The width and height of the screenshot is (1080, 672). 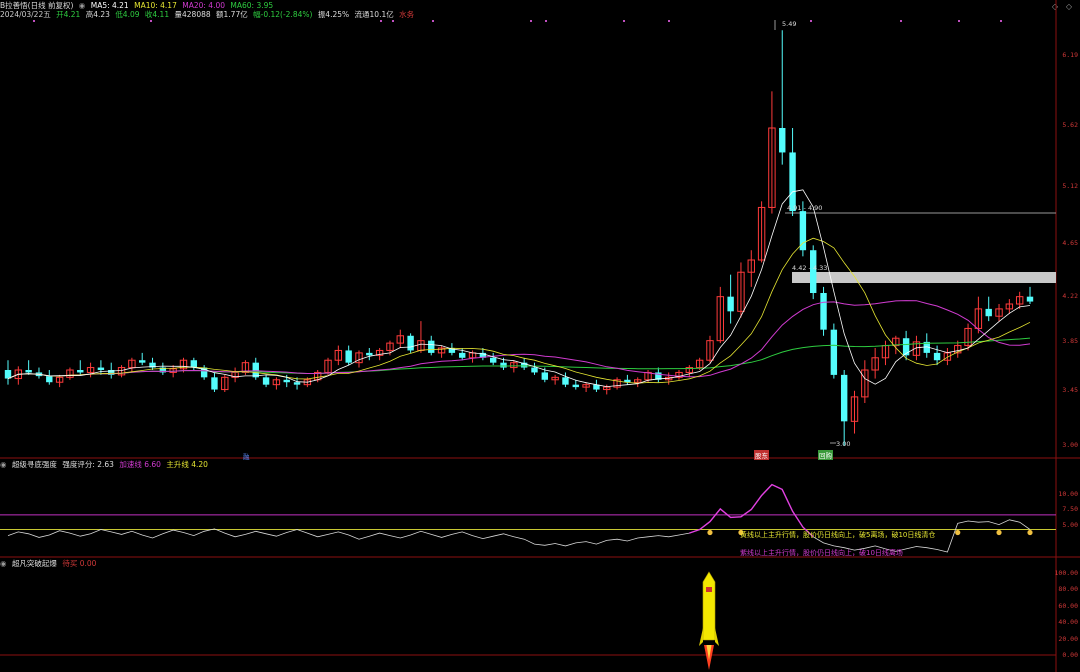 What do you see at coordinates (789, 24) in the screenshot?
I see `price-high-label: 5.49` at bounding box center [789, 24].